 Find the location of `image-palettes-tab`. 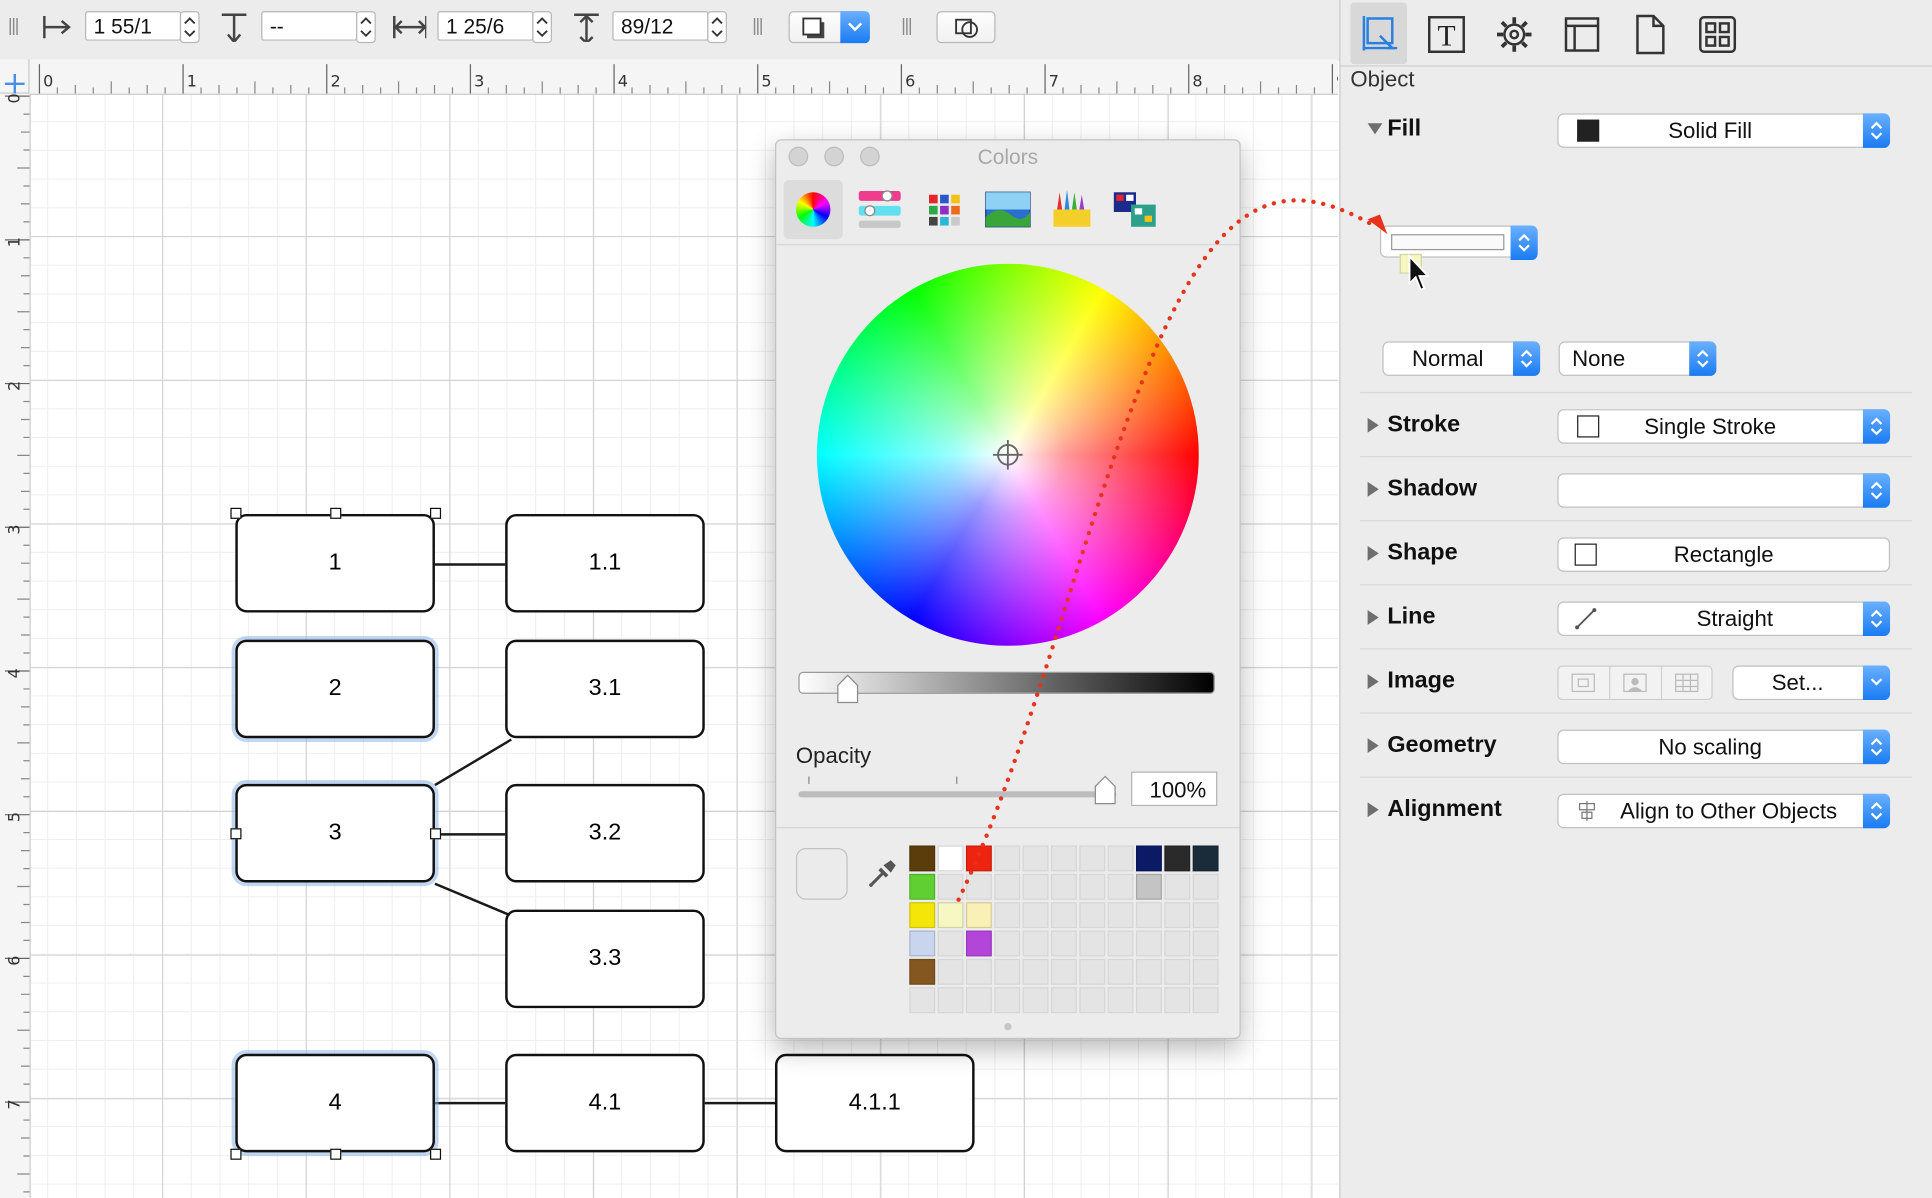

image-palettes-tab is located at coordinates (1007, 209).